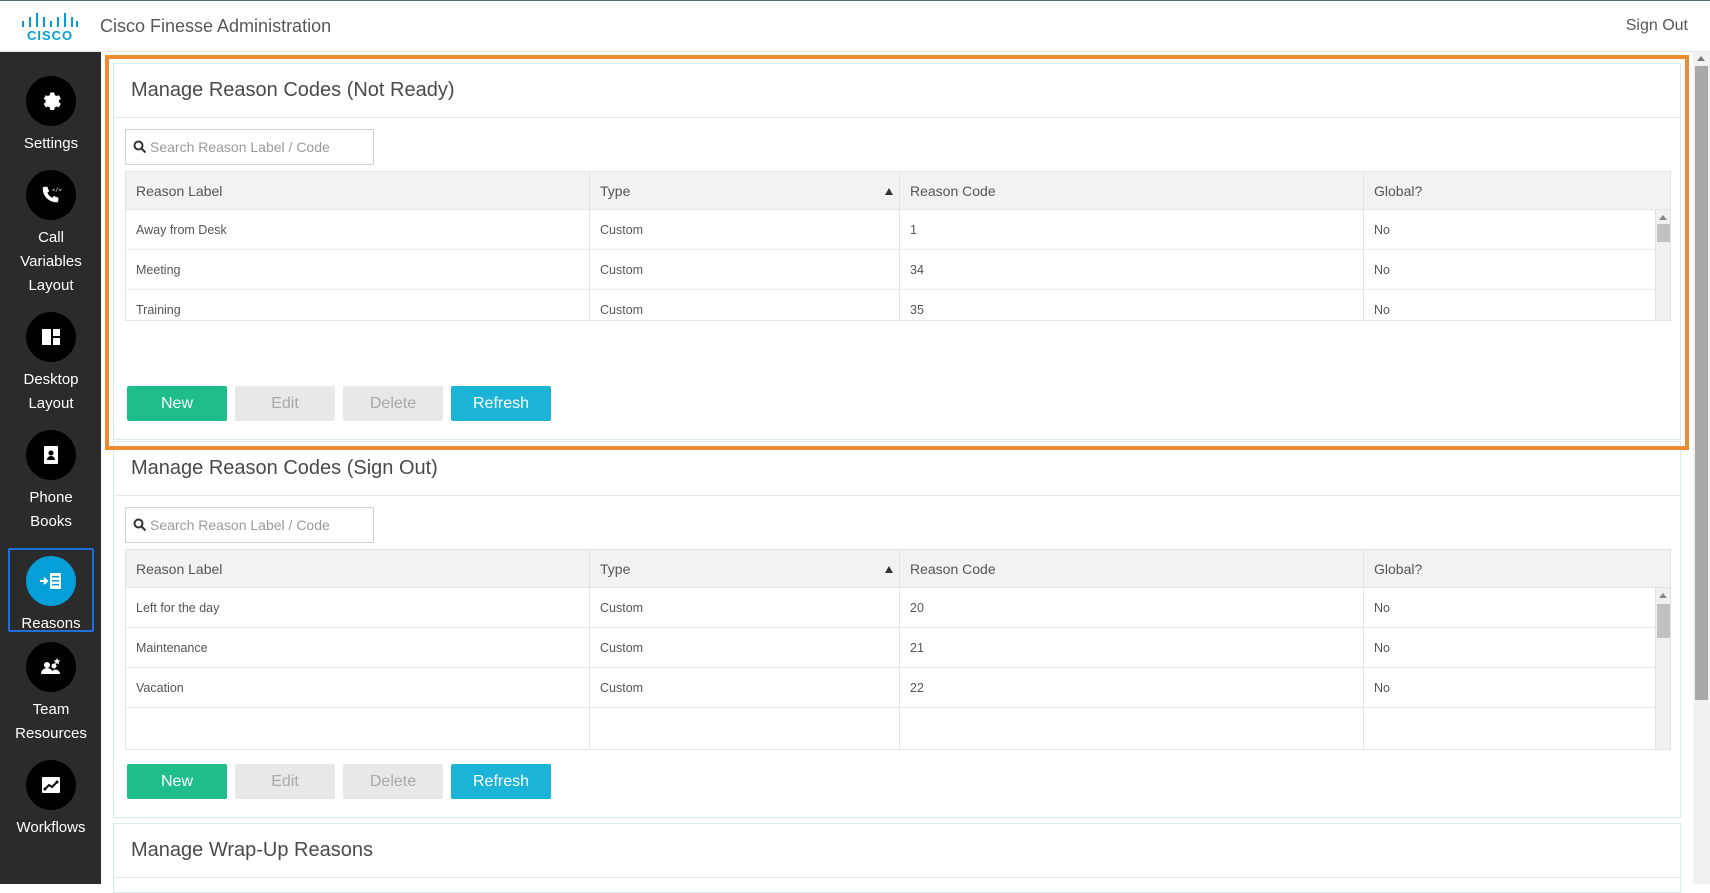 This screenshot has height=893, width=1710. Describe the element at coordinates (51, 482) in the screenshot. I see `sidebar-item-phone-books: Phone Books` at that location.